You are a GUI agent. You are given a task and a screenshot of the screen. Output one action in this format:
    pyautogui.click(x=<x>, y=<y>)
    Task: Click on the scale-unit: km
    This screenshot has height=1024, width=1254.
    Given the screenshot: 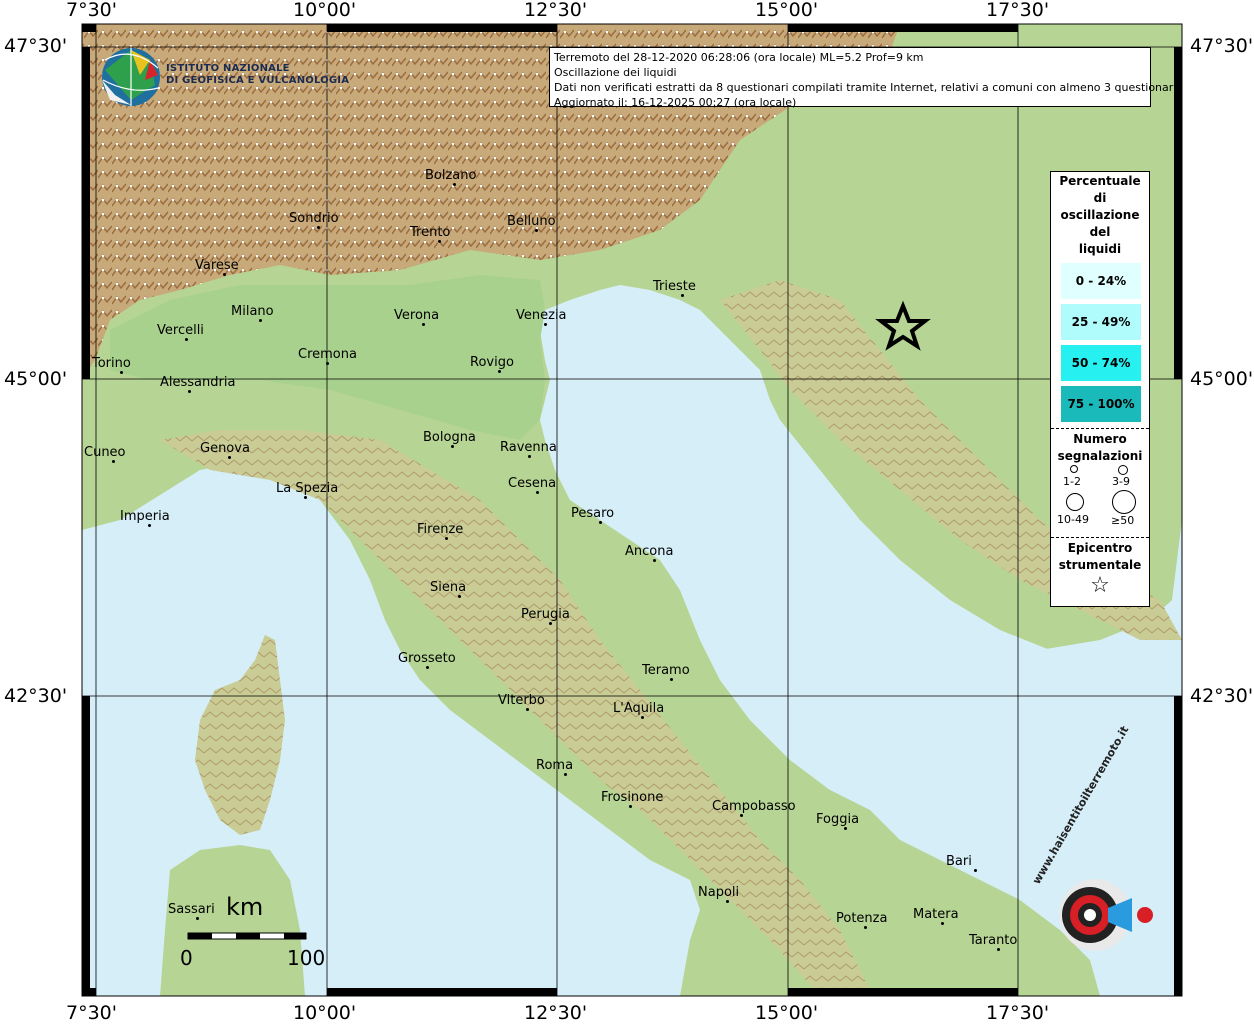 What is the action you would take?
    pyautogui.click(x=245, y=907)
    